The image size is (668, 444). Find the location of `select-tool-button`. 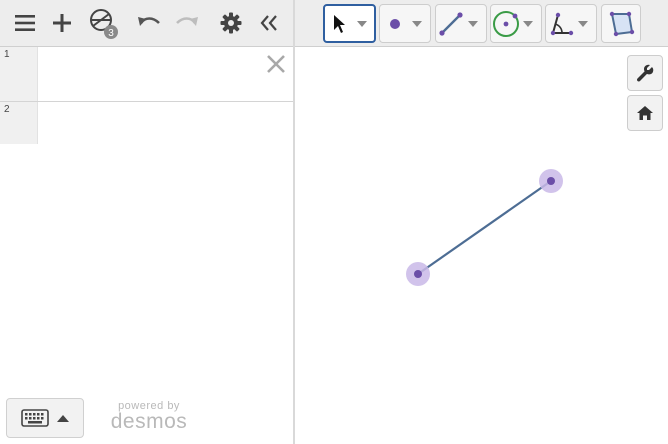

select-tool-button is located at coordinates (349, 23).